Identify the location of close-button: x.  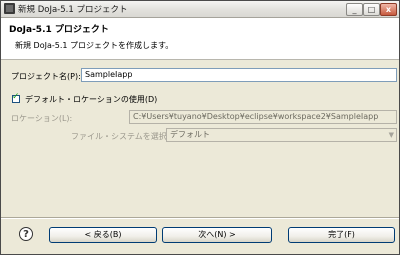
(388, 9).